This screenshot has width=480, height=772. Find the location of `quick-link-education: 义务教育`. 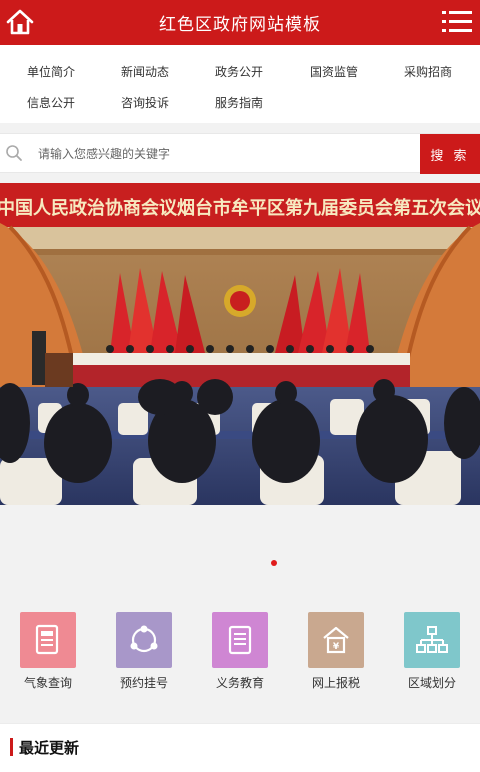

quick-link-education: 义务教育 is located at coordinates (240, 651).